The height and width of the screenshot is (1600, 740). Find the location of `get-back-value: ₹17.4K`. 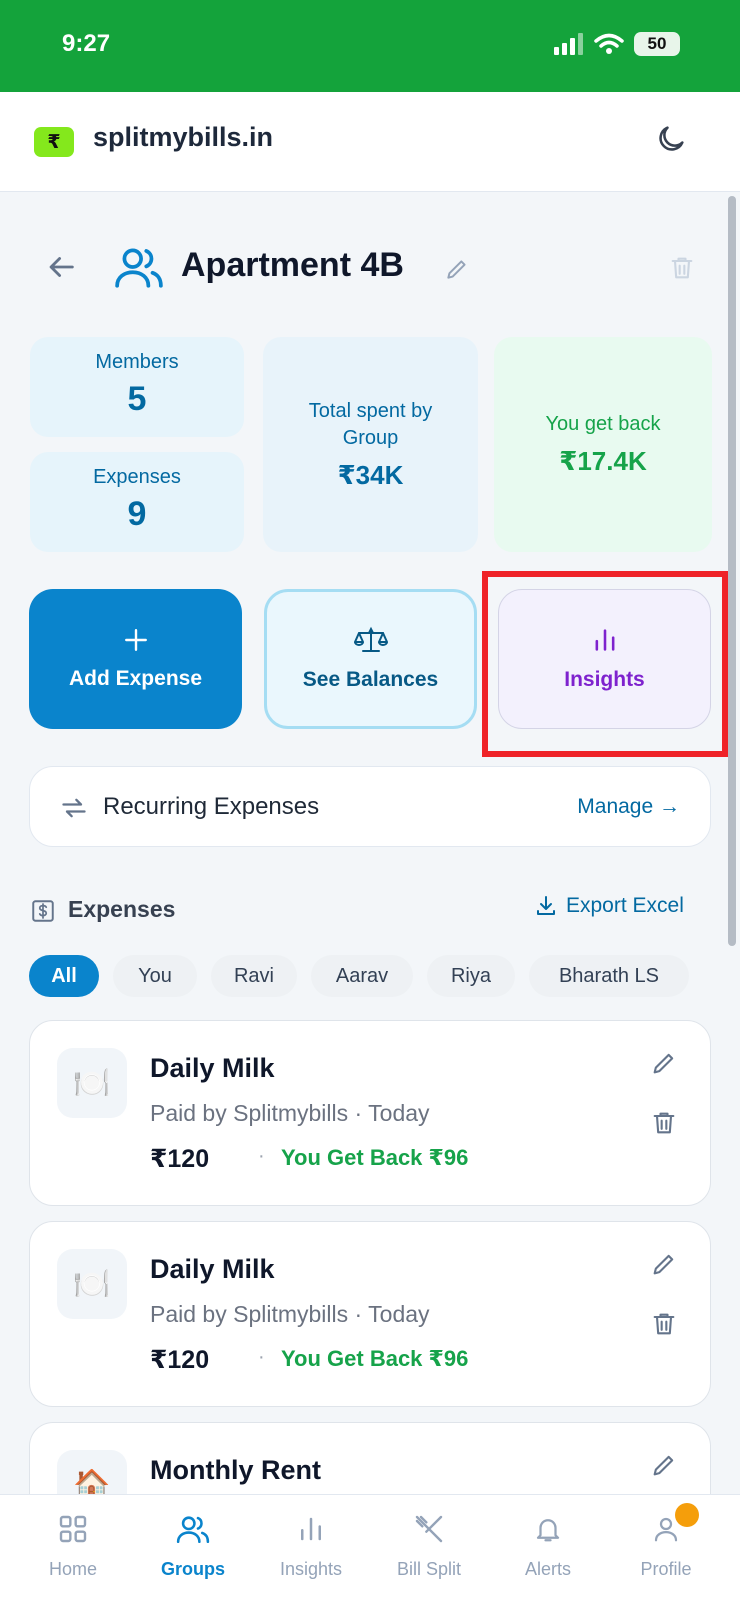

get-back-value: ₹17.4K is located at coordinates (603, 460).